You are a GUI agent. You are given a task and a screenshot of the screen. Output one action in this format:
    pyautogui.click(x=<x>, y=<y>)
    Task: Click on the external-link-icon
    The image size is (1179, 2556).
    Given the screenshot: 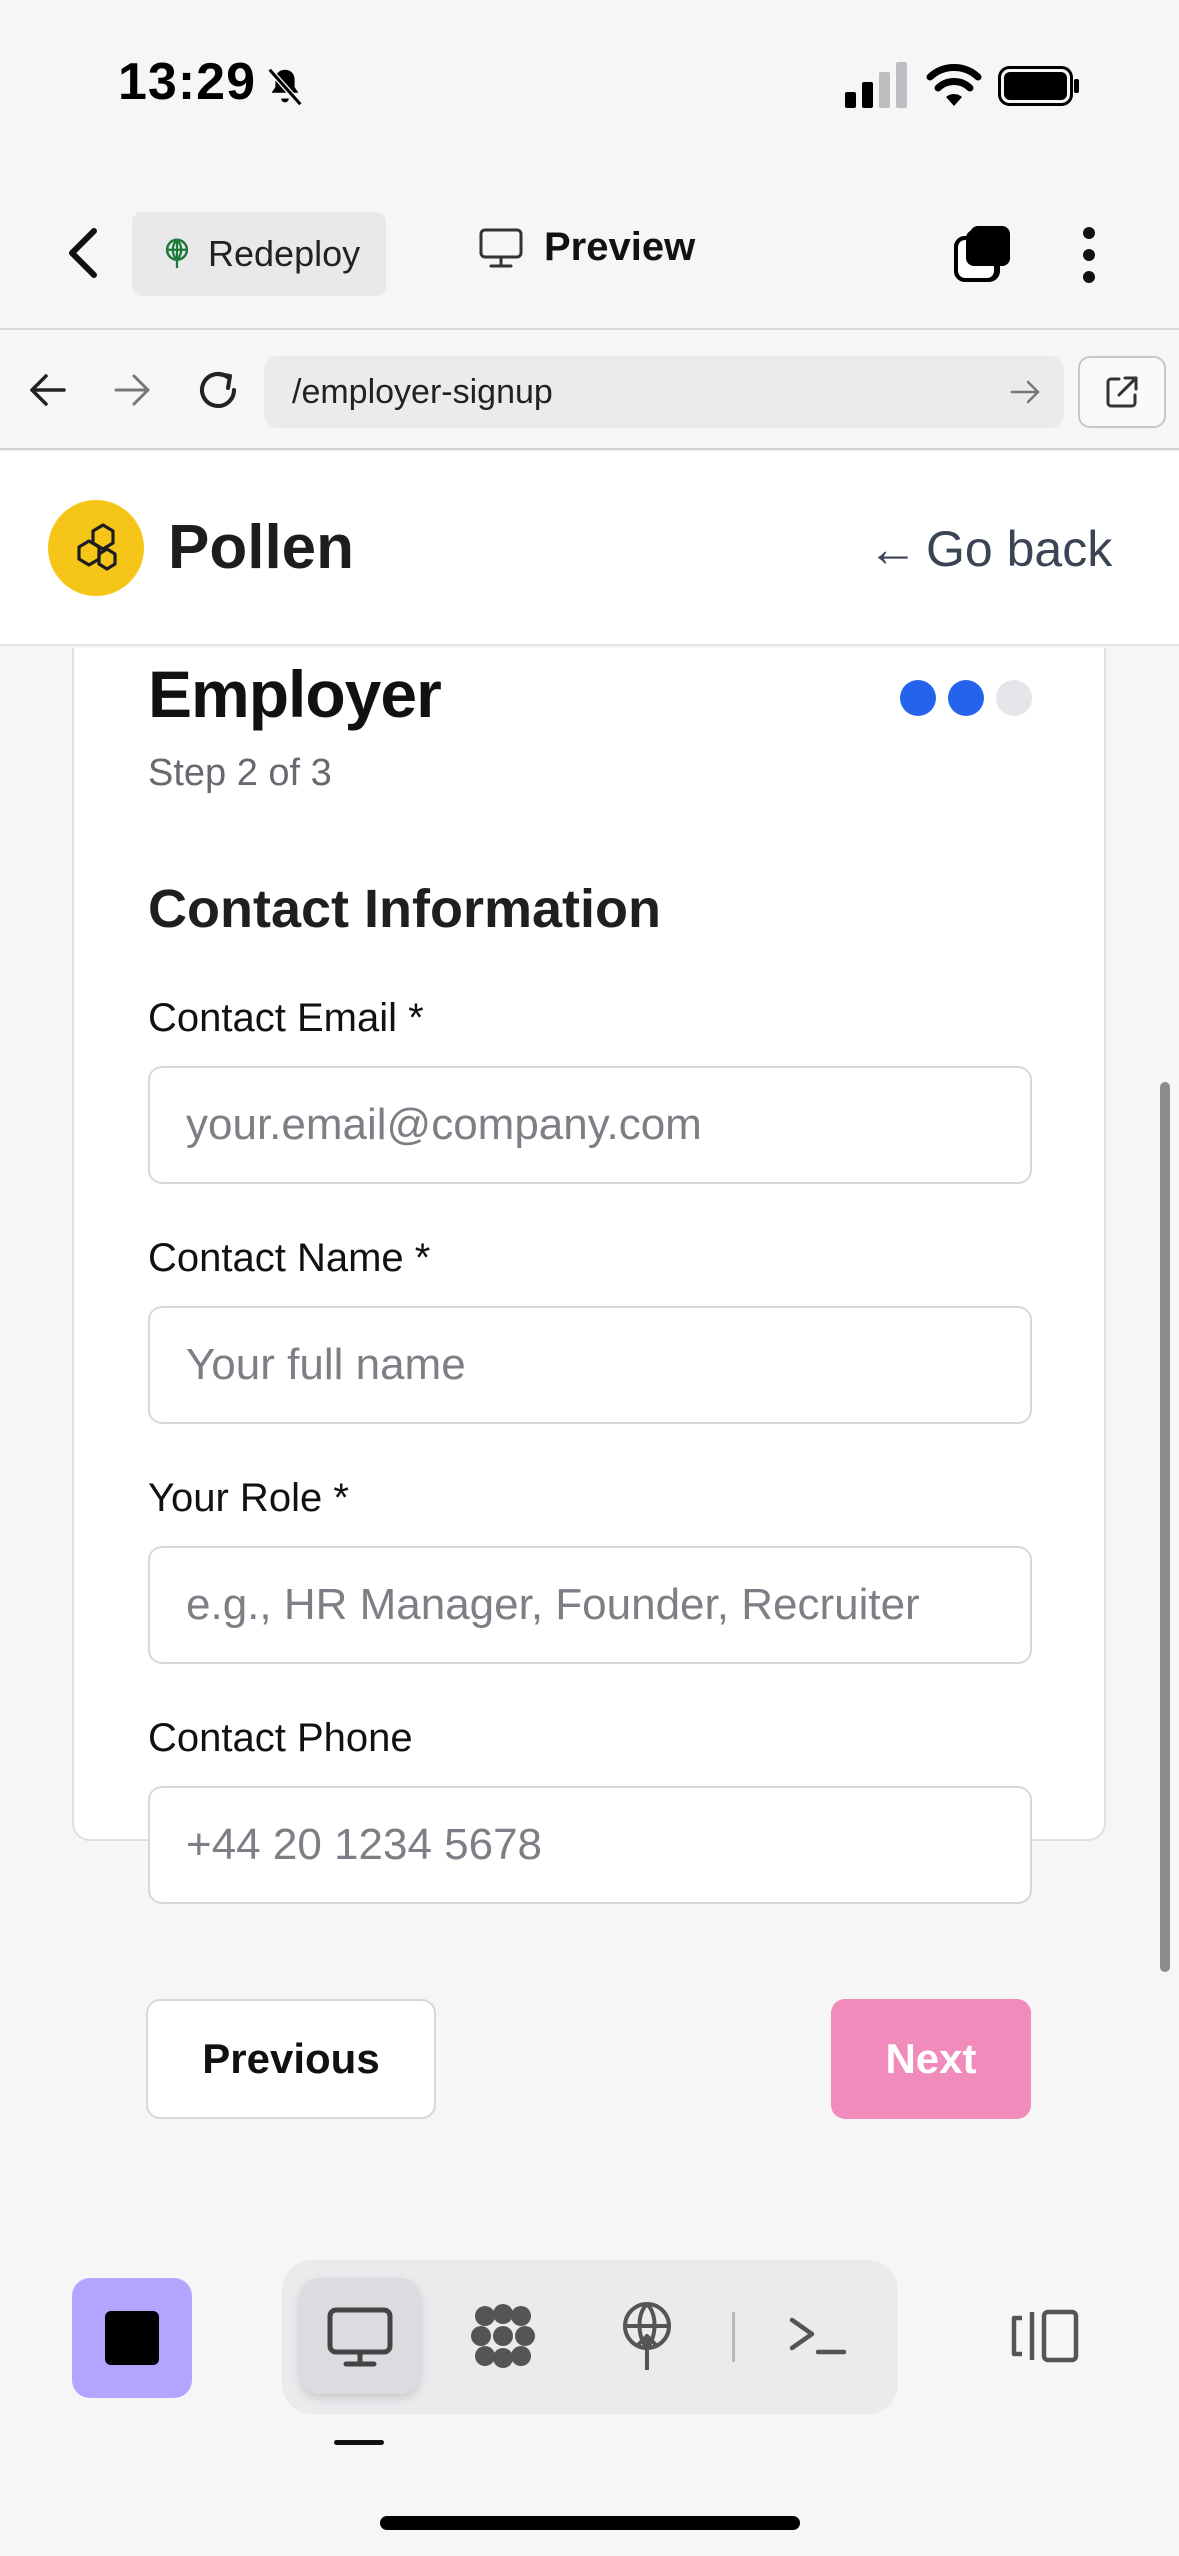 What is the action you would take?
    pyautogui.click(x=1122, y=392)
    